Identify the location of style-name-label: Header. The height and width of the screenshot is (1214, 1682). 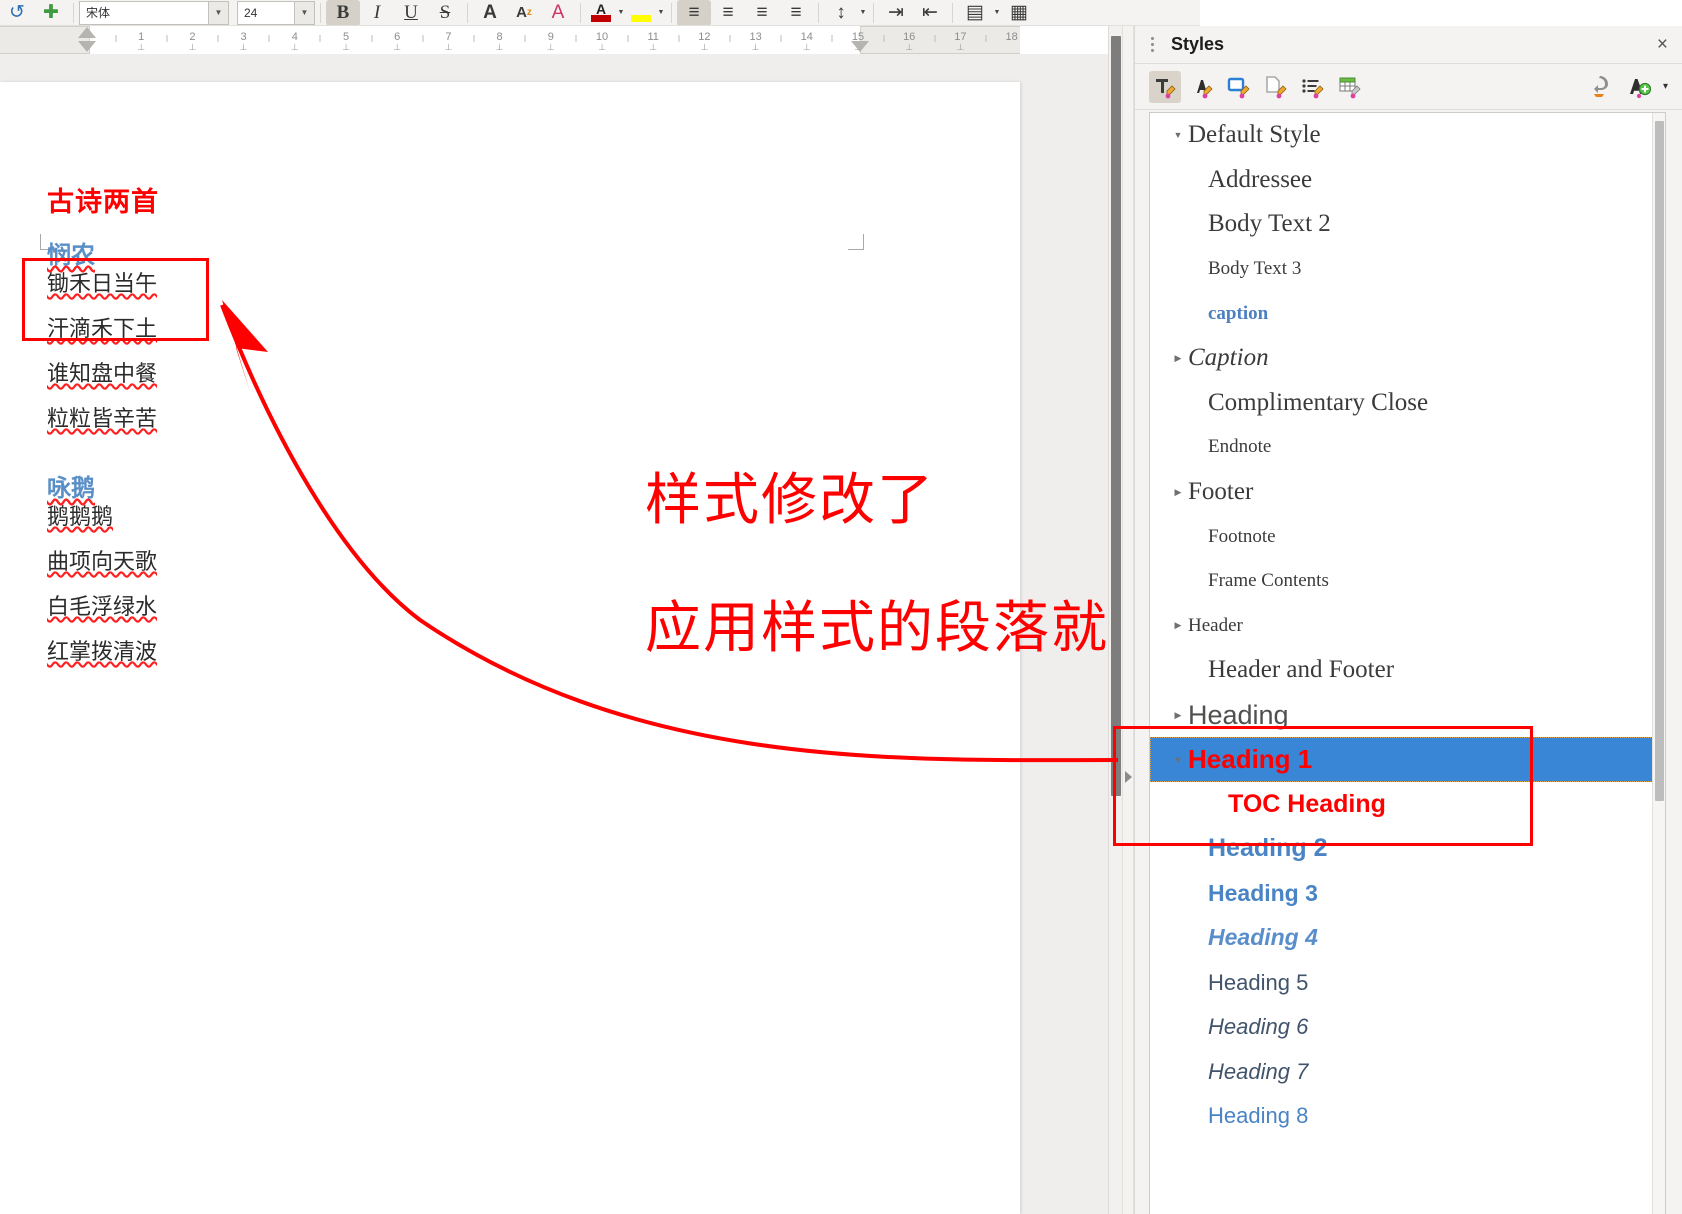
(1215, 625).